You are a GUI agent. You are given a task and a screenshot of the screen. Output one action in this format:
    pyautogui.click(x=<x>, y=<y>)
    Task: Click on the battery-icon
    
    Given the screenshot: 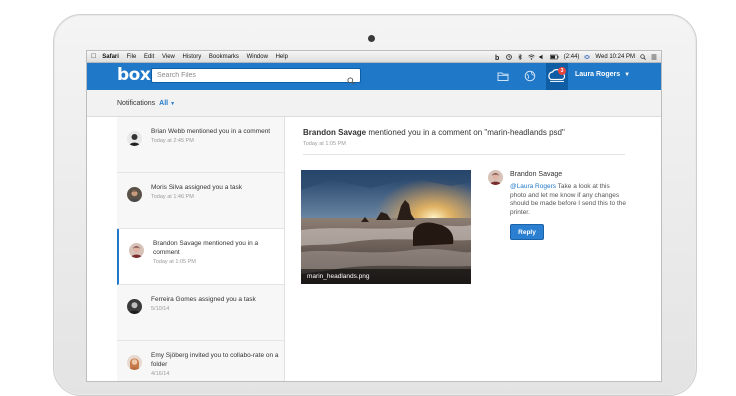 What is the action you would take?
    pyautogui.click(x=554, y=57)
    